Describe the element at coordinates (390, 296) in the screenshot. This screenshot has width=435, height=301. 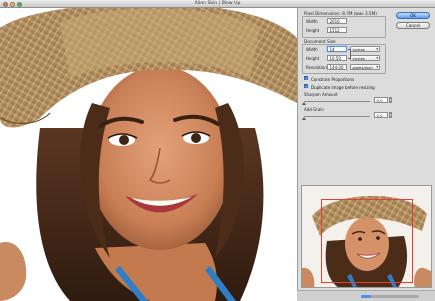
I see `zoom-slider` at that location.